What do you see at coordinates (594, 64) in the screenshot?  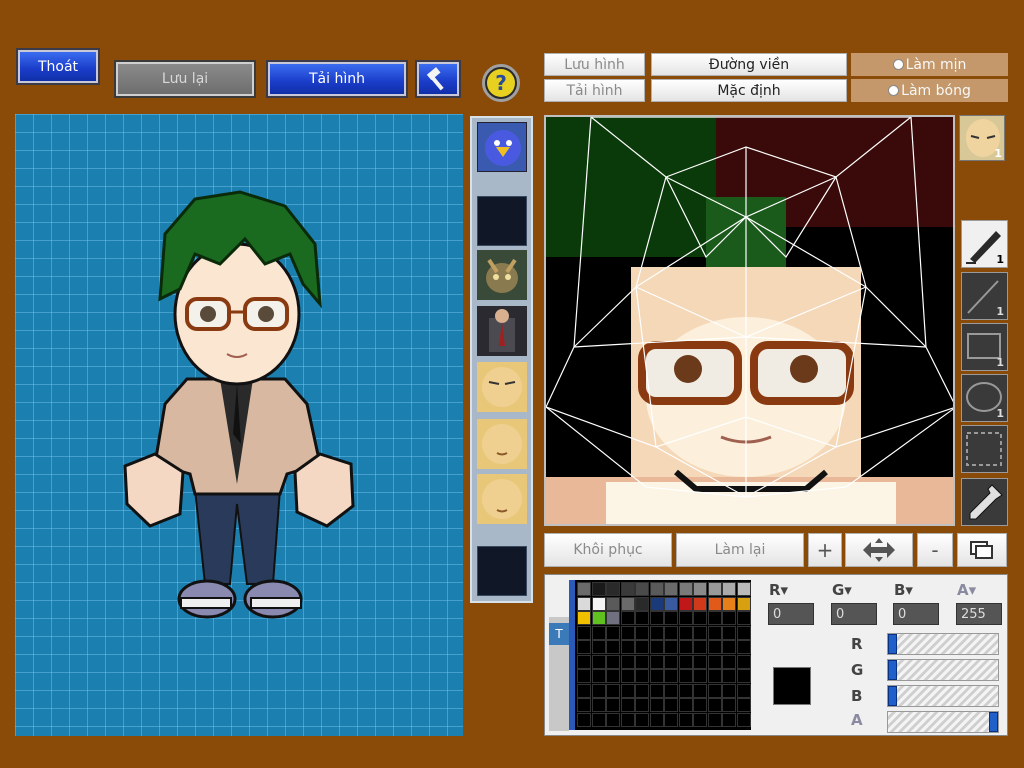 I see `save-image-button: Lưu hình` at bounding box center [594, 64].